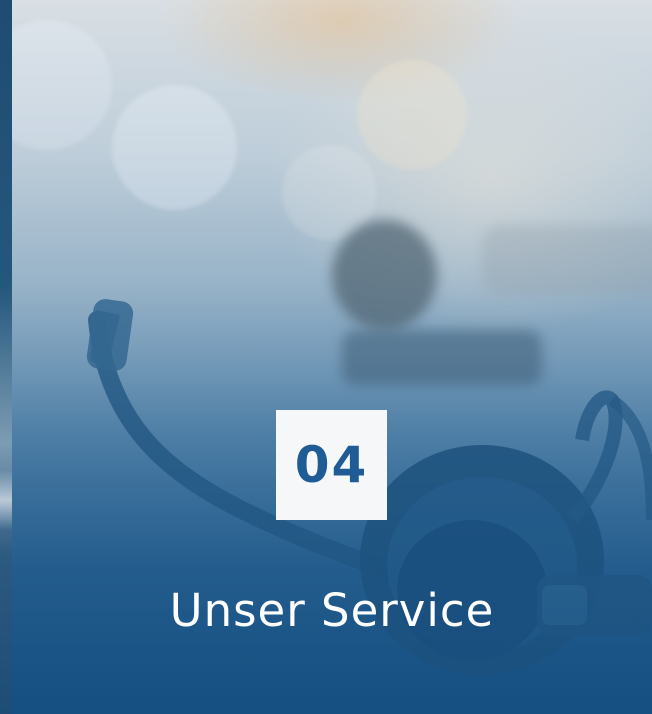 Image resolution: width=652 pixels, height=714 pixels. Describe the element at coordinates (332, 610) in the screenshot. I see `card-title: Unser Service` at that location.